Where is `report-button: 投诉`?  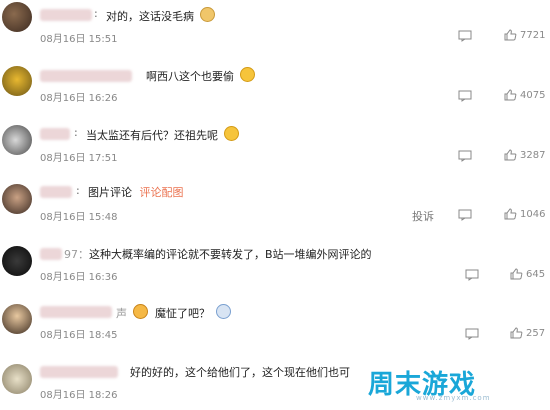 report-button: 投诉 is located at coordinates (423, 216).